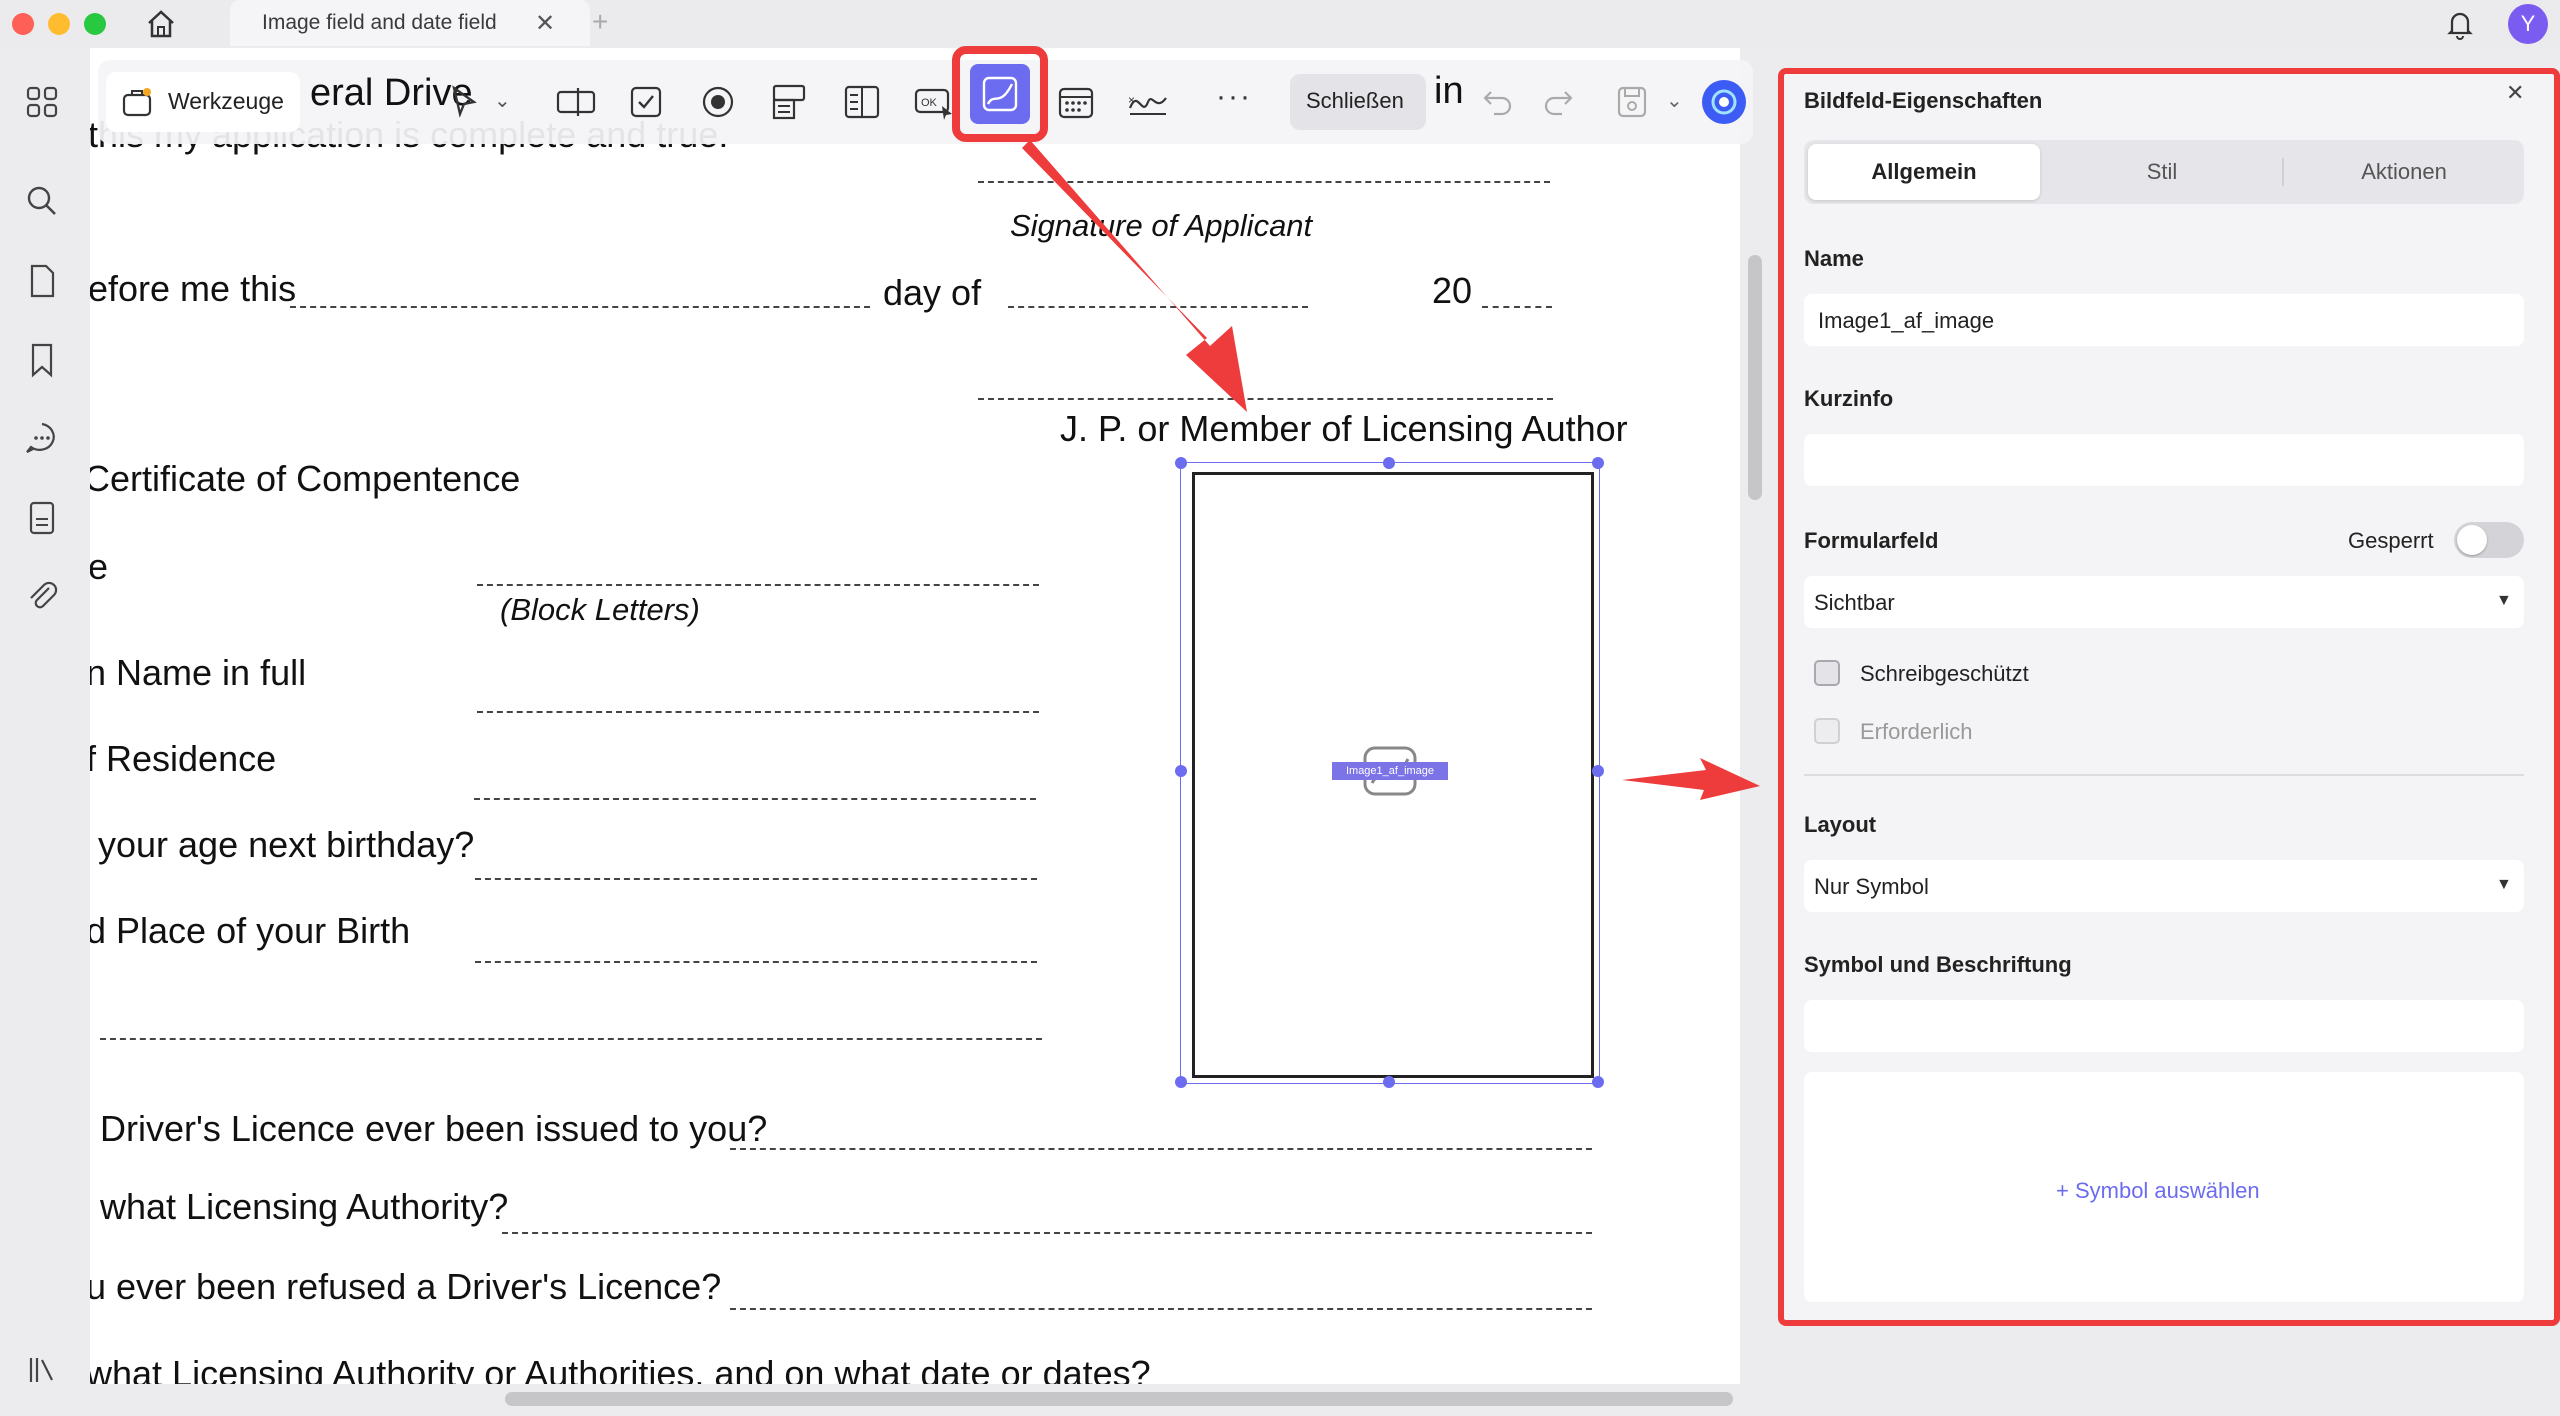 This screenshot has height=1416, width=2560. What do you see at coordinates (2162, 172) in the screenshot?
I see `tab-stil: Stil` at bounding box center [2162, 172].